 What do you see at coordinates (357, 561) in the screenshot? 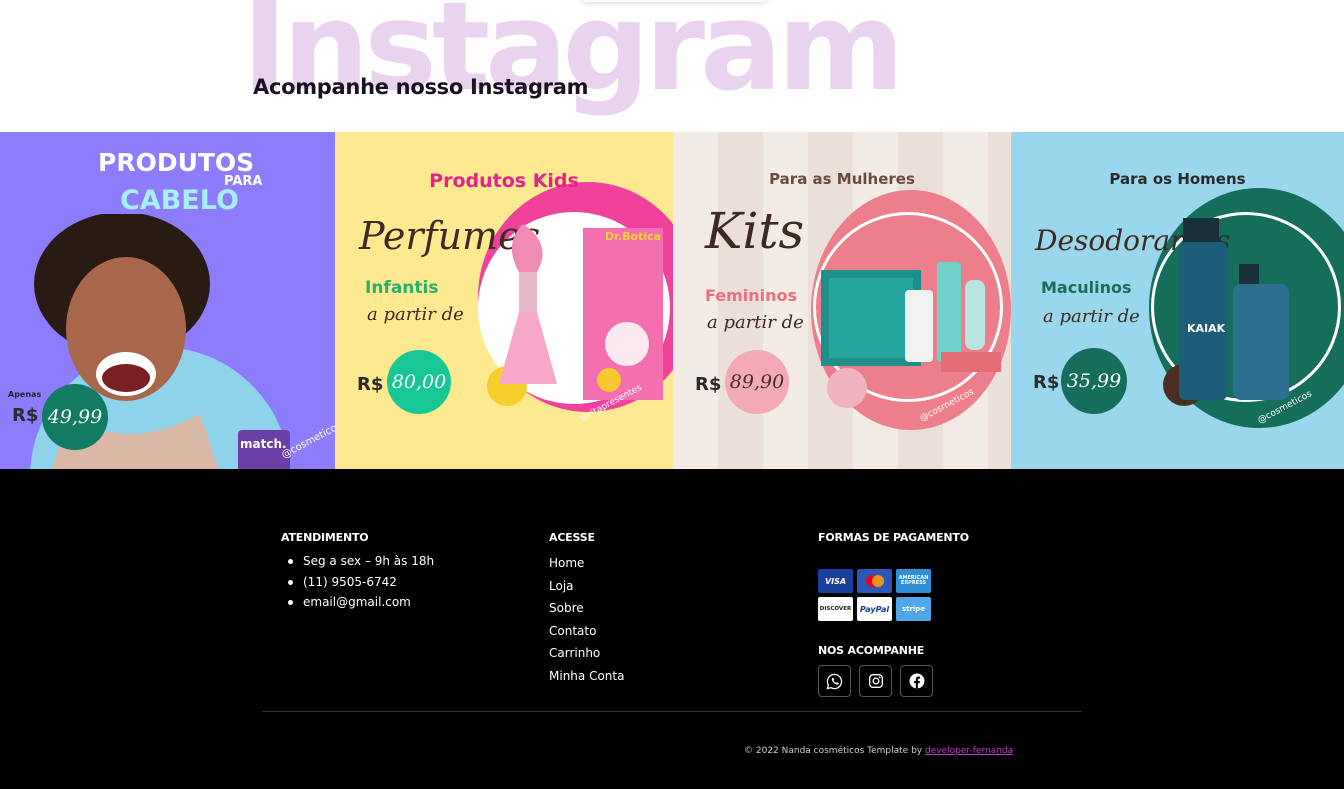
I see `atendimento-hours: Seg a sex – 9h às 18h` at bounding box center [357, 561].